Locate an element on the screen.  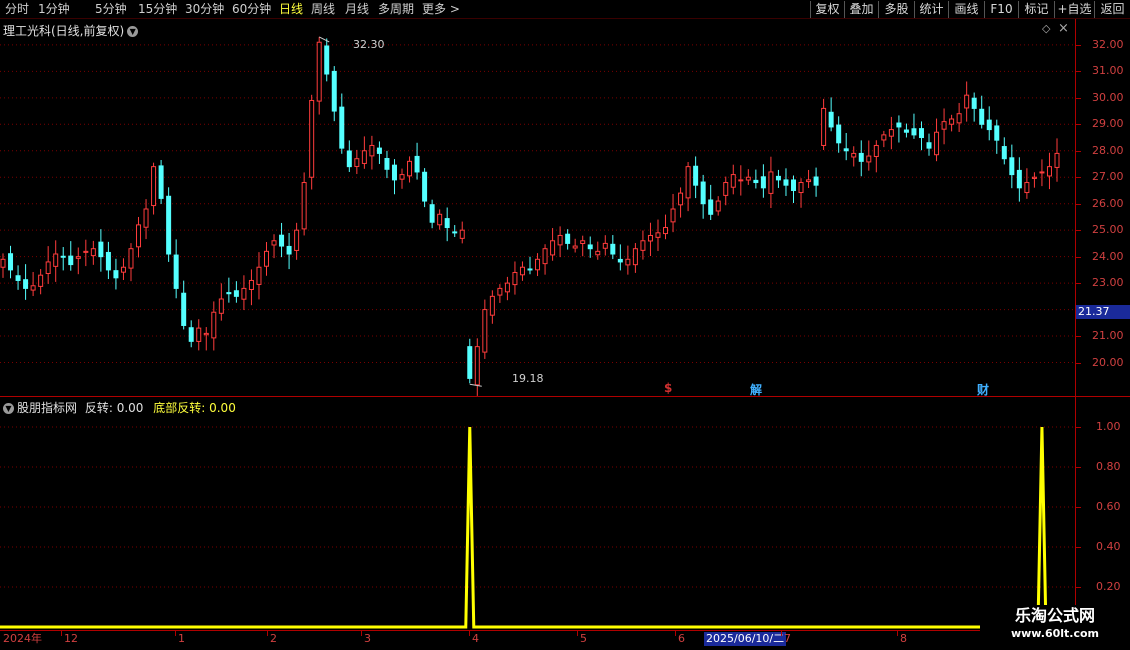
indicator-axis: 1.00 0.80 0.60 0.40 0.20 is located at coordinates (1102, 513).